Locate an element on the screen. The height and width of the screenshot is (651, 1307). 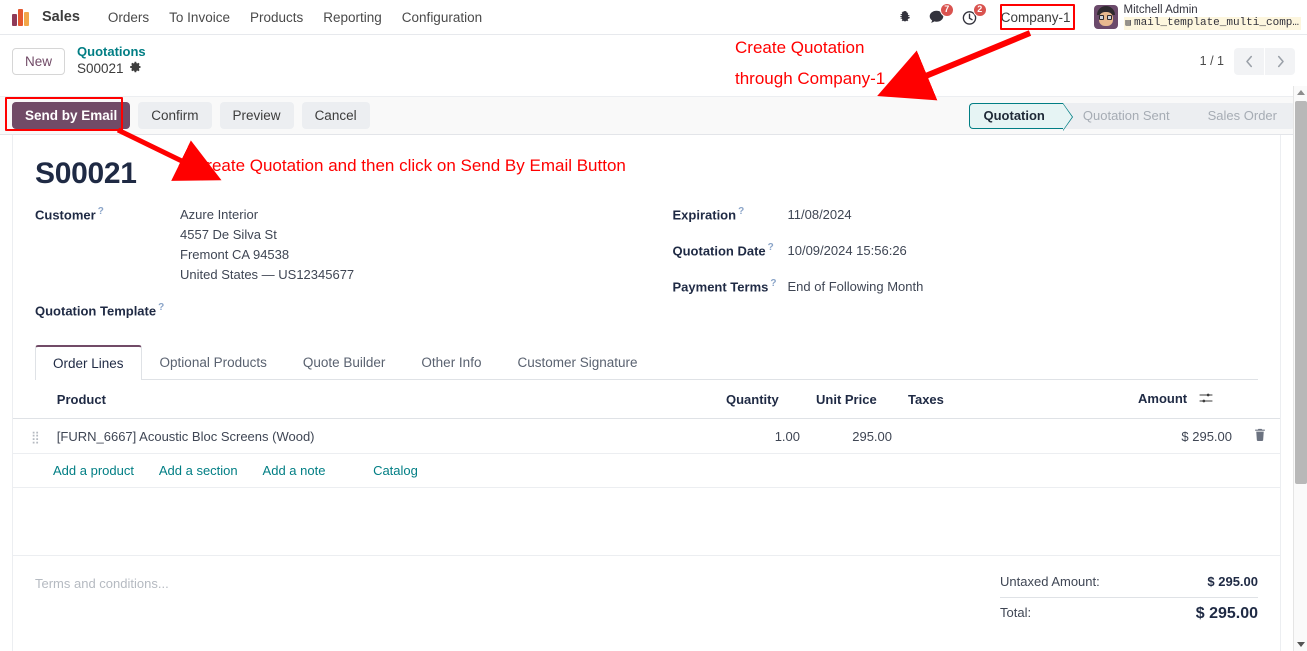
nav-app-name: Sales is located at coordinates (61, 17).